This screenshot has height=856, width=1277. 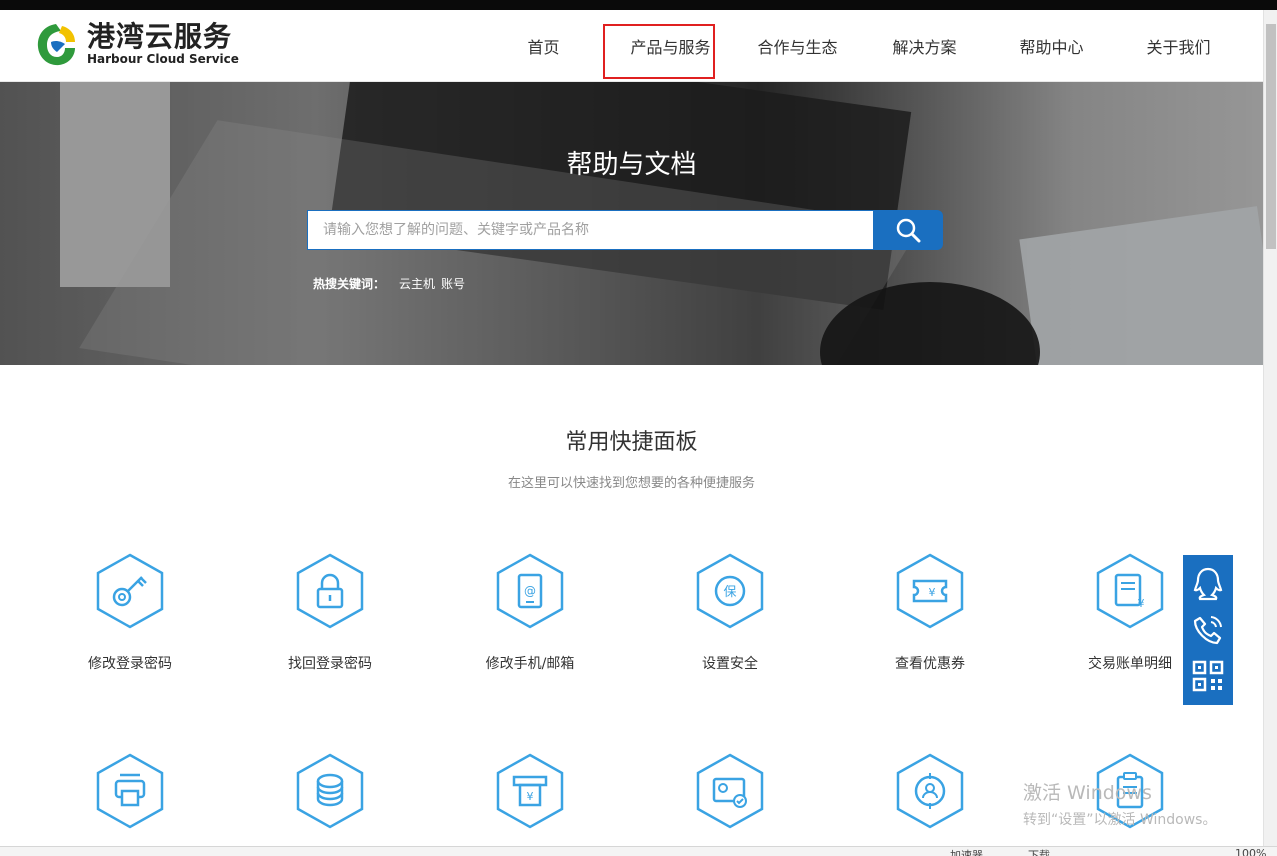 I want to click on tile-label: 修改登录密码, so click(x=130, y=664).